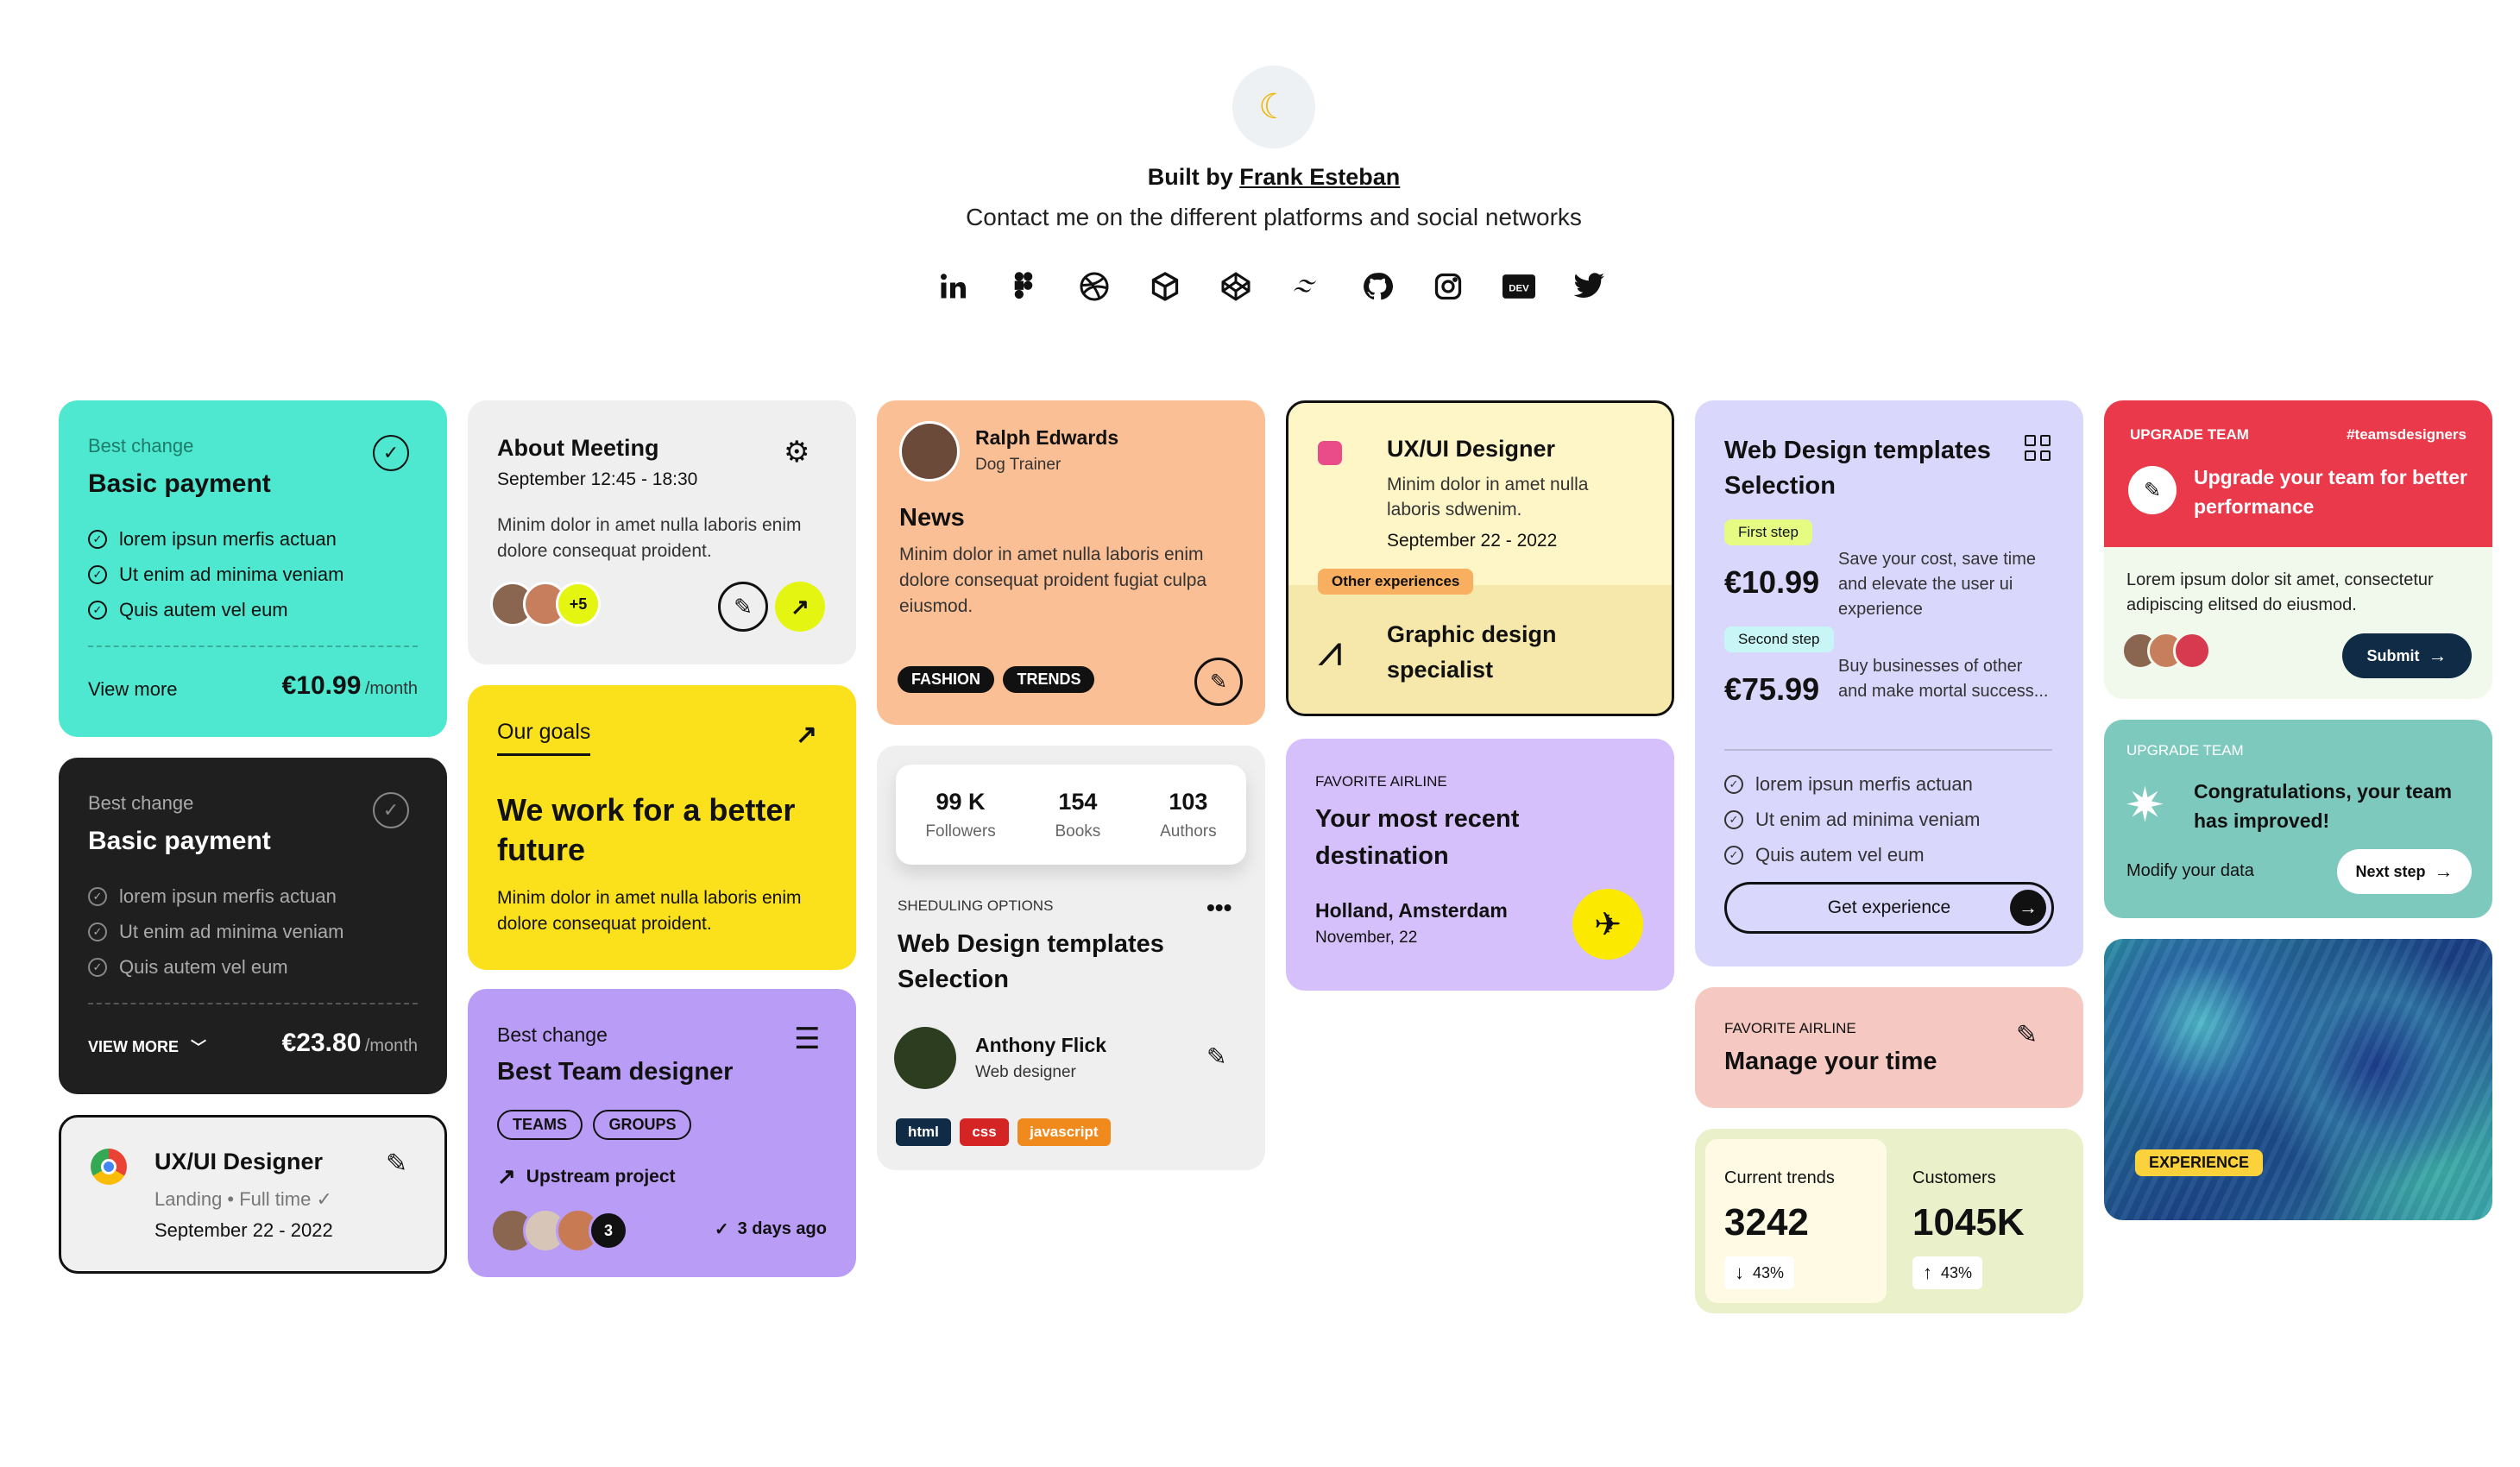  I want to click on job-meta: Landing • Full time ✓, so click(243, 1199).